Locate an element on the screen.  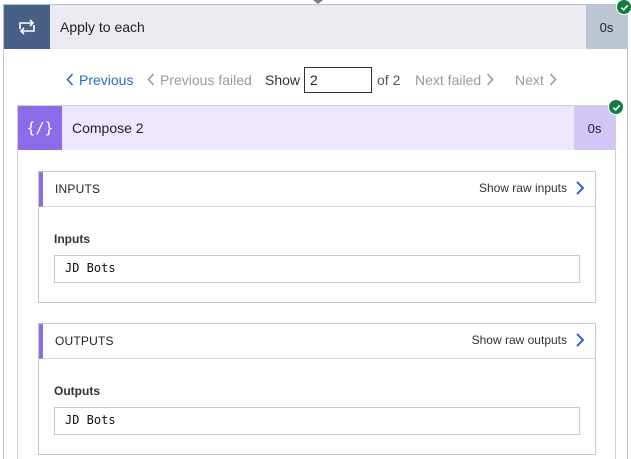
connector-arrow-icon is located at coordinates (318, 2).